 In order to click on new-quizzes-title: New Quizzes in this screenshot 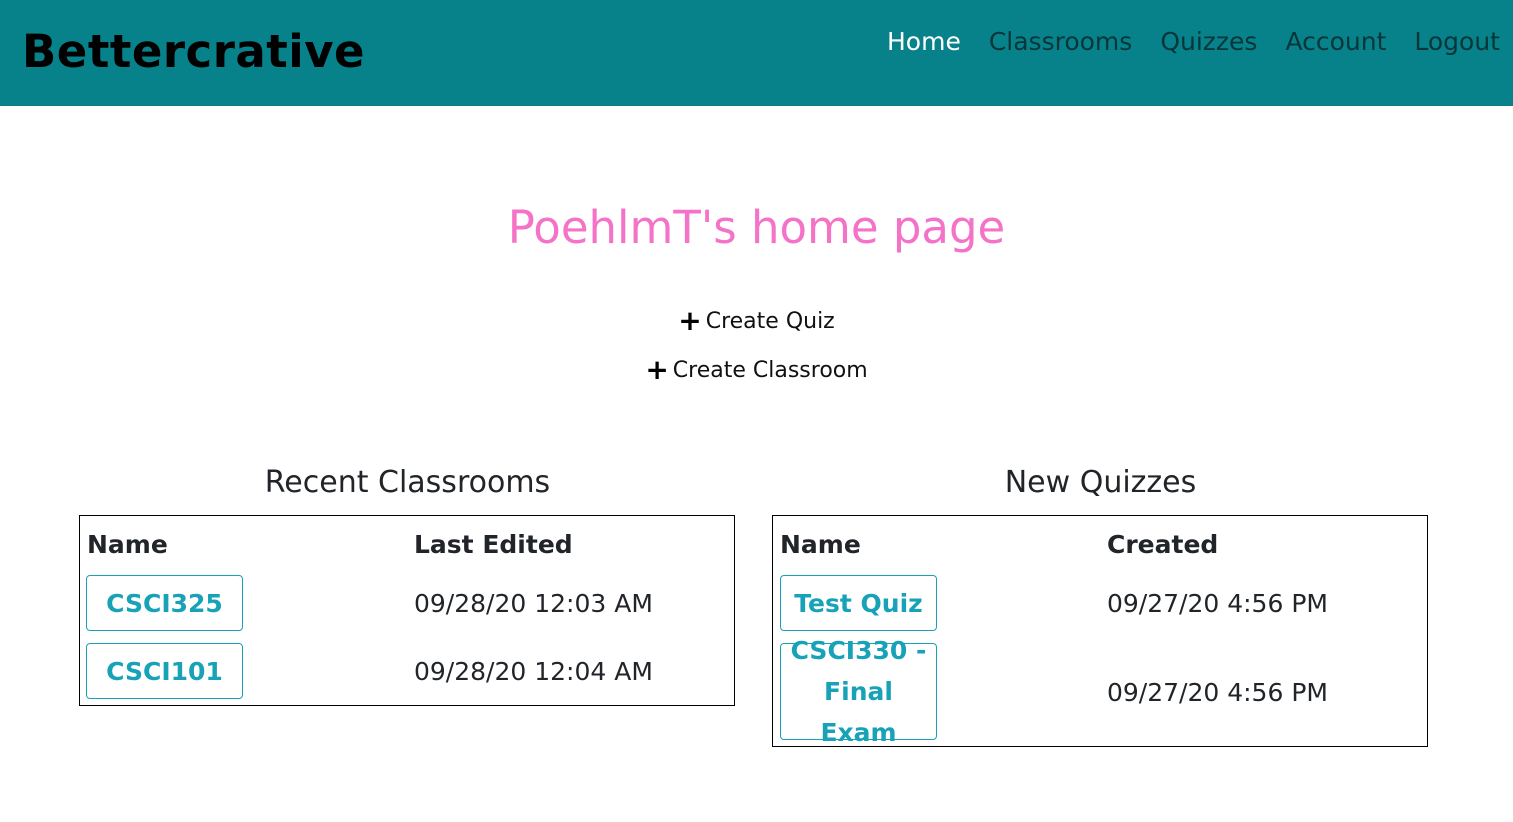, I will do `click(1100, 482)`.